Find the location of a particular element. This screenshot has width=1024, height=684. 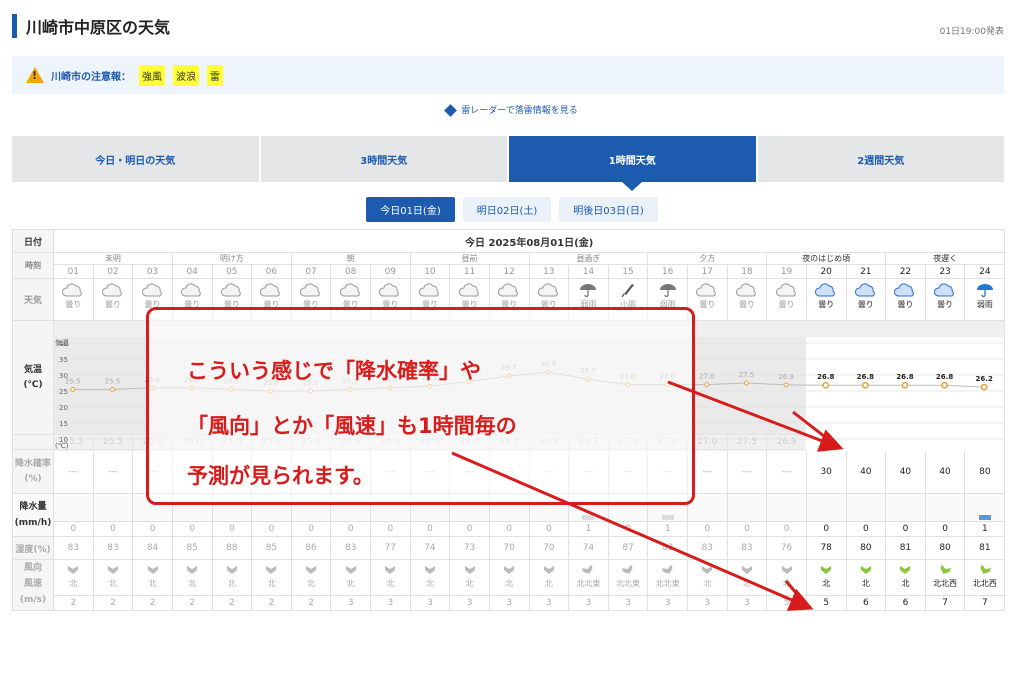

hour-cell: 11 is located at coordinates (469, 271).